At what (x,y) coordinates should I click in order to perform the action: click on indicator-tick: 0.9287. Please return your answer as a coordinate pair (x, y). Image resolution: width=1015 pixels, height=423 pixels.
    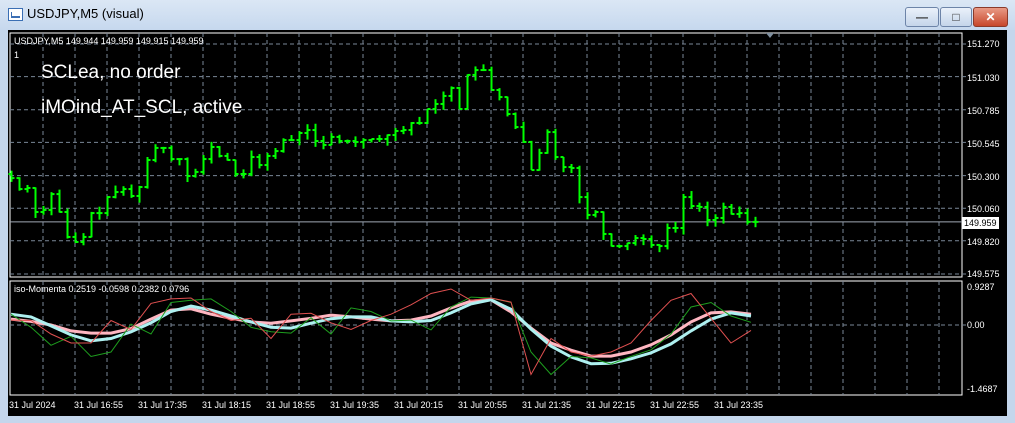
    Looking at the image, I should click on (981, 287).